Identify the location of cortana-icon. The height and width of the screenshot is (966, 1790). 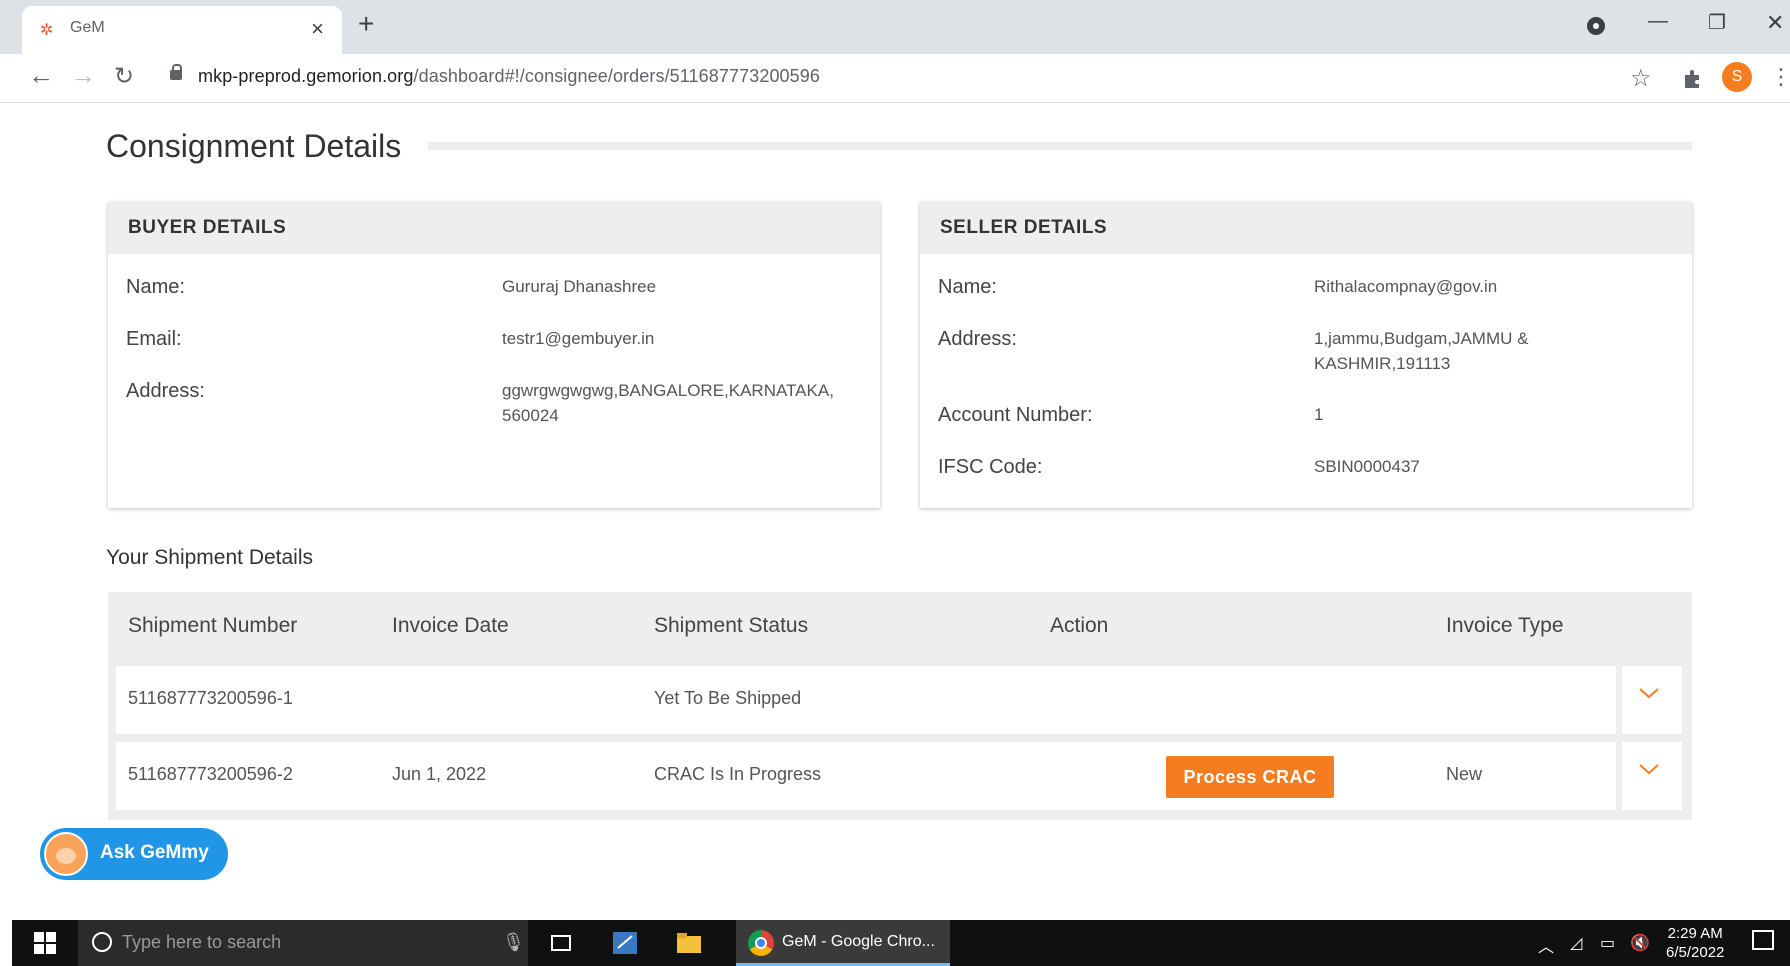
(102, 942).